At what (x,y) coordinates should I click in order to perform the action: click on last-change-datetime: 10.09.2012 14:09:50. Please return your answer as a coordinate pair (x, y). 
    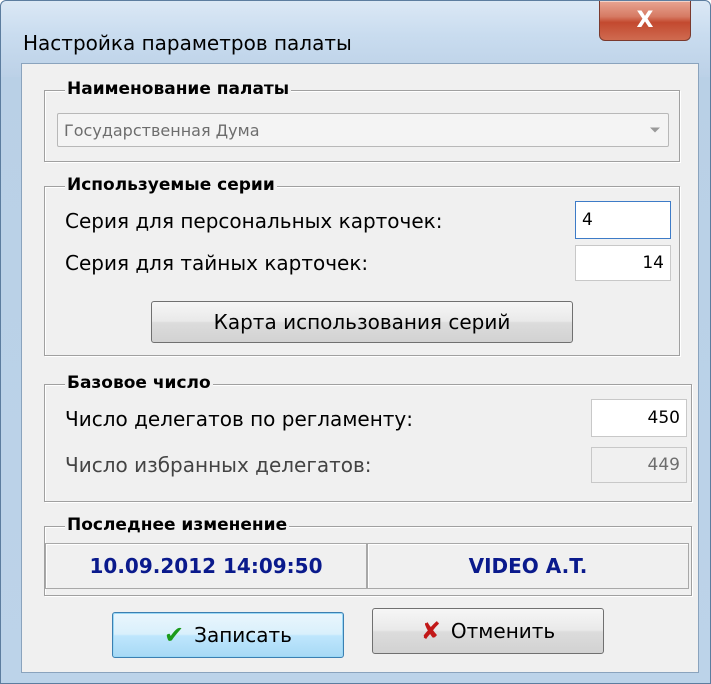
    Looking at the image, I should click on (206, 566).